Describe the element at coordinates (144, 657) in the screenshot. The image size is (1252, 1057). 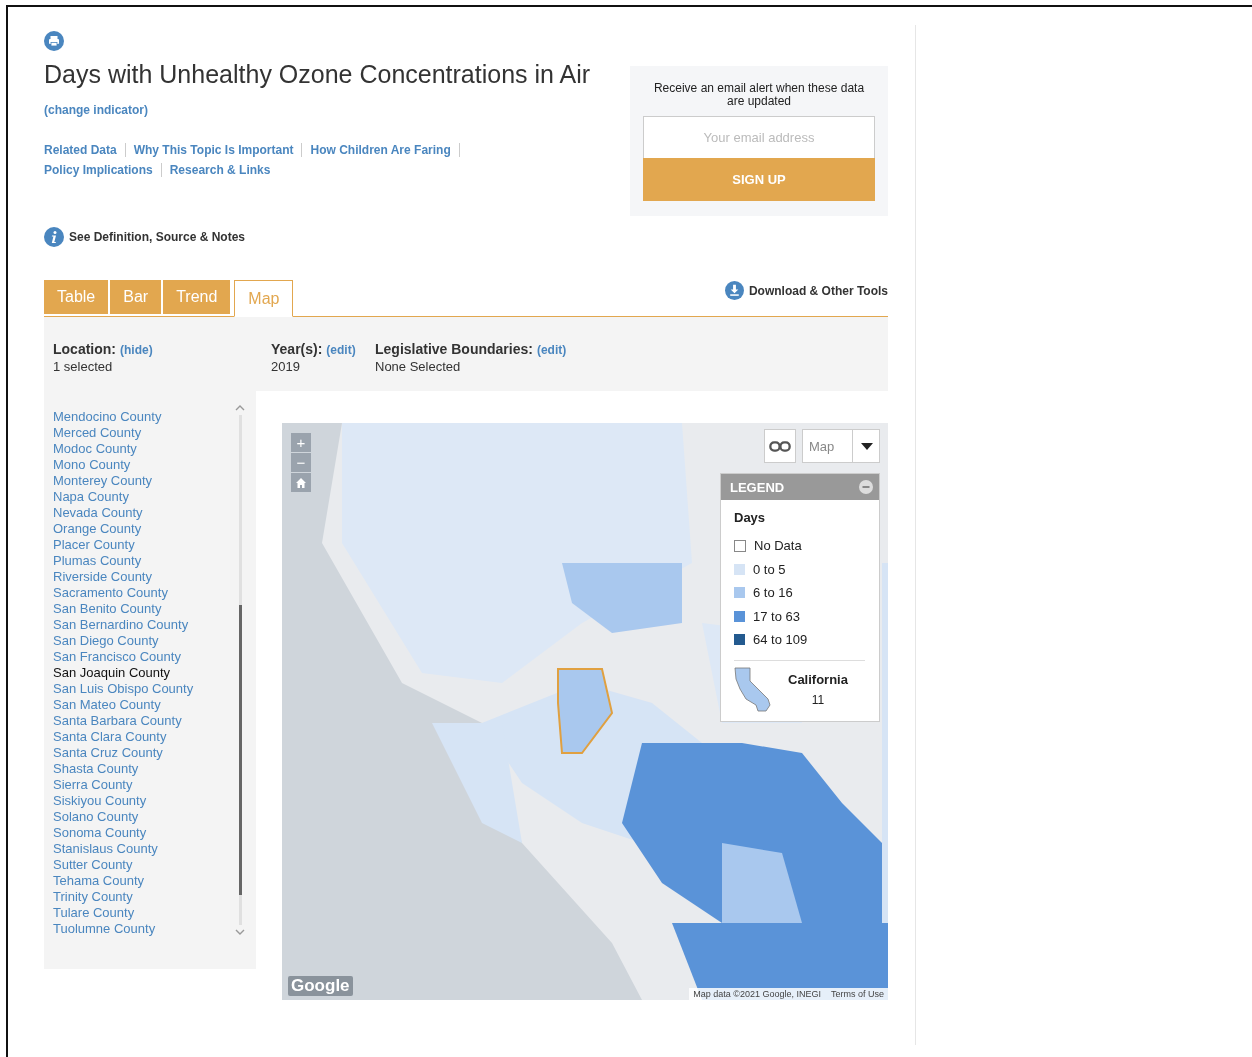
I see `location-item: San Francisco County` at that location.